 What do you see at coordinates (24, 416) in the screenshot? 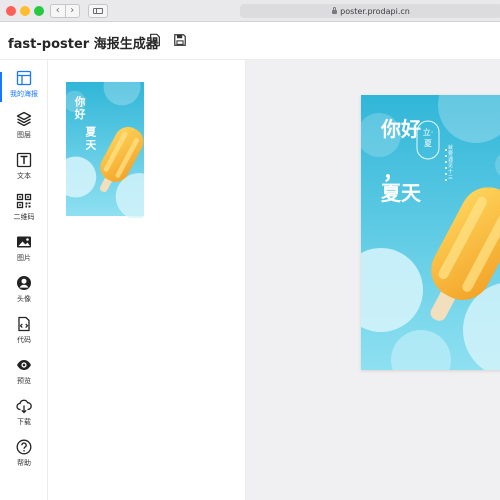
I see `sidebar-item-download: 下载` at bounding box center [24, 416].